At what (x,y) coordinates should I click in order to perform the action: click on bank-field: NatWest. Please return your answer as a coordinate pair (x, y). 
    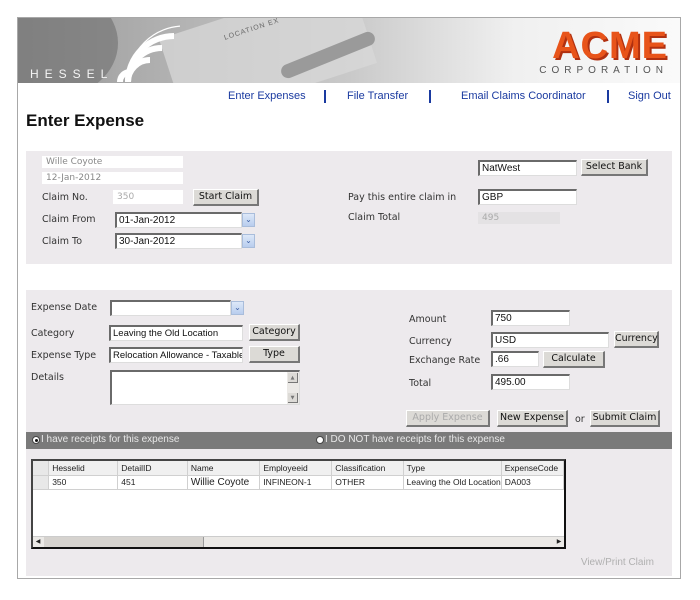
    Looking at the image, I should click on (527, 168).